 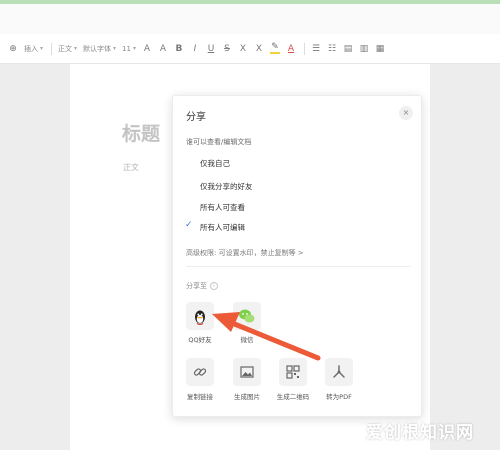 I want to click on align-center-icon: ▥, so click(x=364, y=49).